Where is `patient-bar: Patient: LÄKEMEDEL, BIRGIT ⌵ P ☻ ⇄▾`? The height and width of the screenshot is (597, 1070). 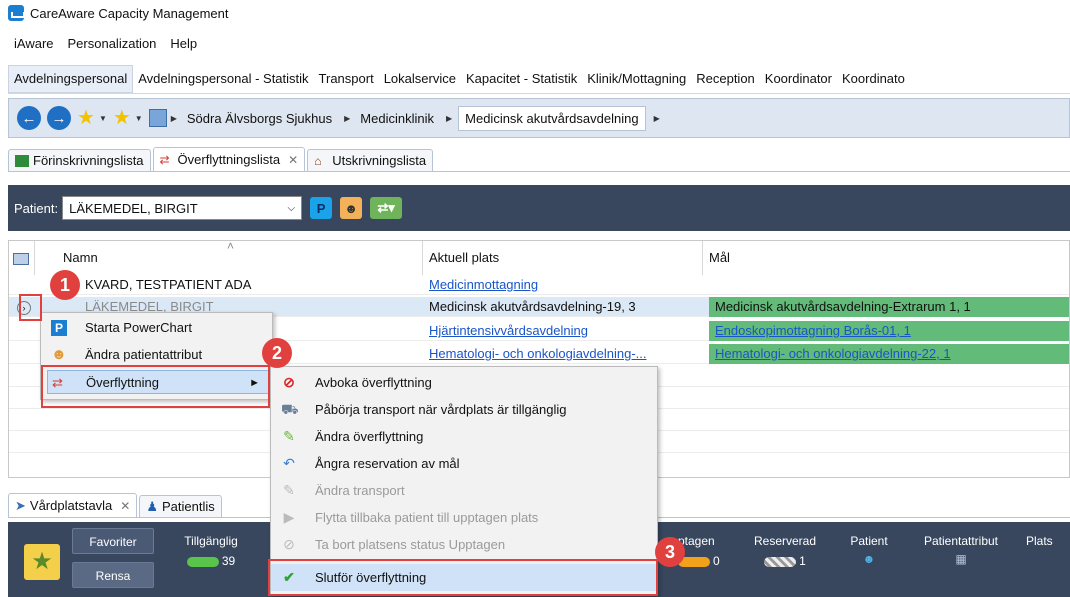 patient-bar: Patient: LÄKEMEDEL, BIRGIT ⌵ P ☻ ⇄▾ is located at coordinates (539, 208).